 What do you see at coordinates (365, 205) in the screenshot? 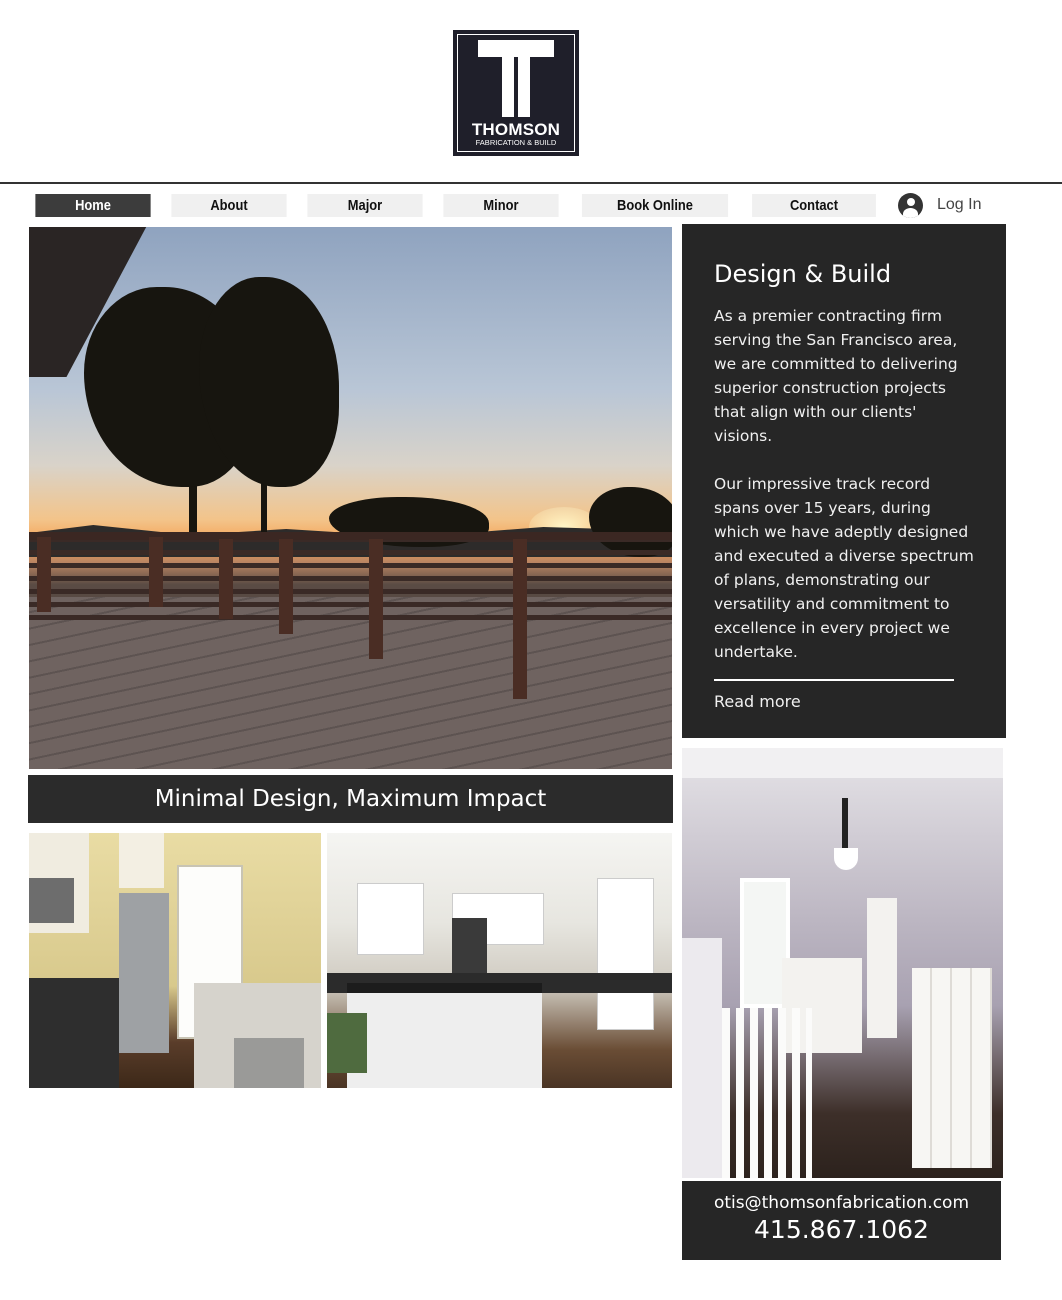
I see `nav-item-major: Major` at bounding box center [365, 205].